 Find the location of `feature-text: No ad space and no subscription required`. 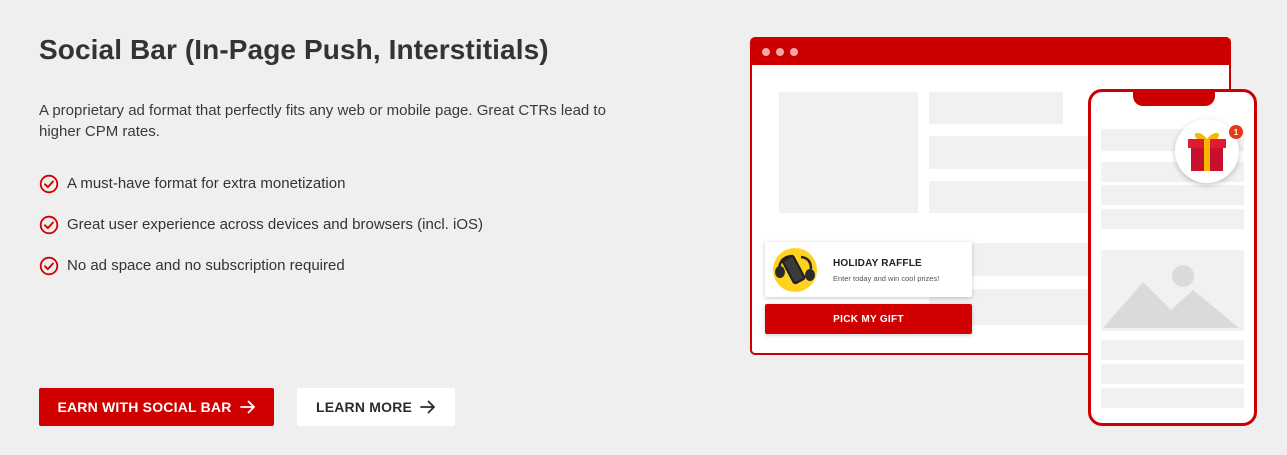

feature-text: No ad space and no subscription required is located at coordinates (206, 265).